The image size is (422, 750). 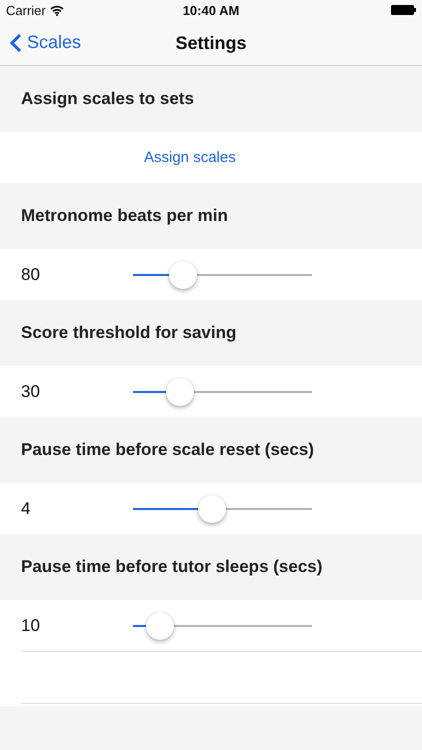 What do you see at coordinates (128, 333) in the screenshot?
I see `section-header: Score threshold for saving` at bounding box center [128, 333].